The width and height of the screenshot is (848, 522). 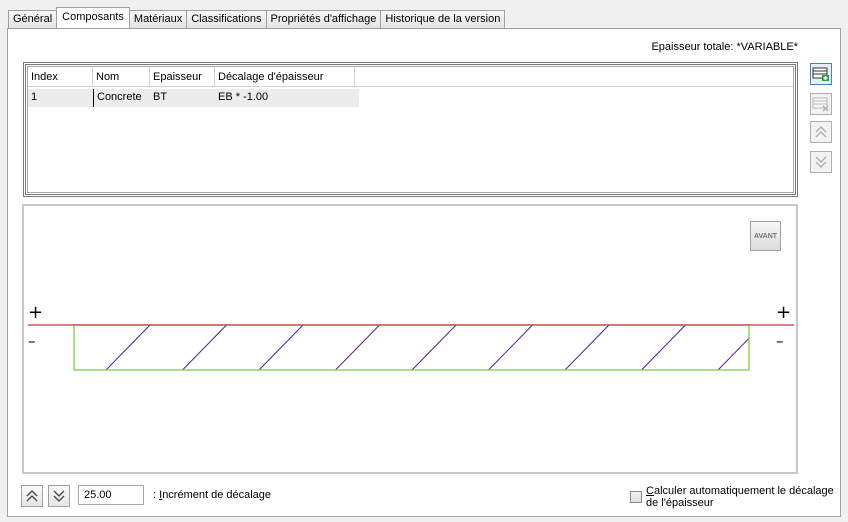 I want to click on cell-nom: Concrete, so click(x=121, y=98).